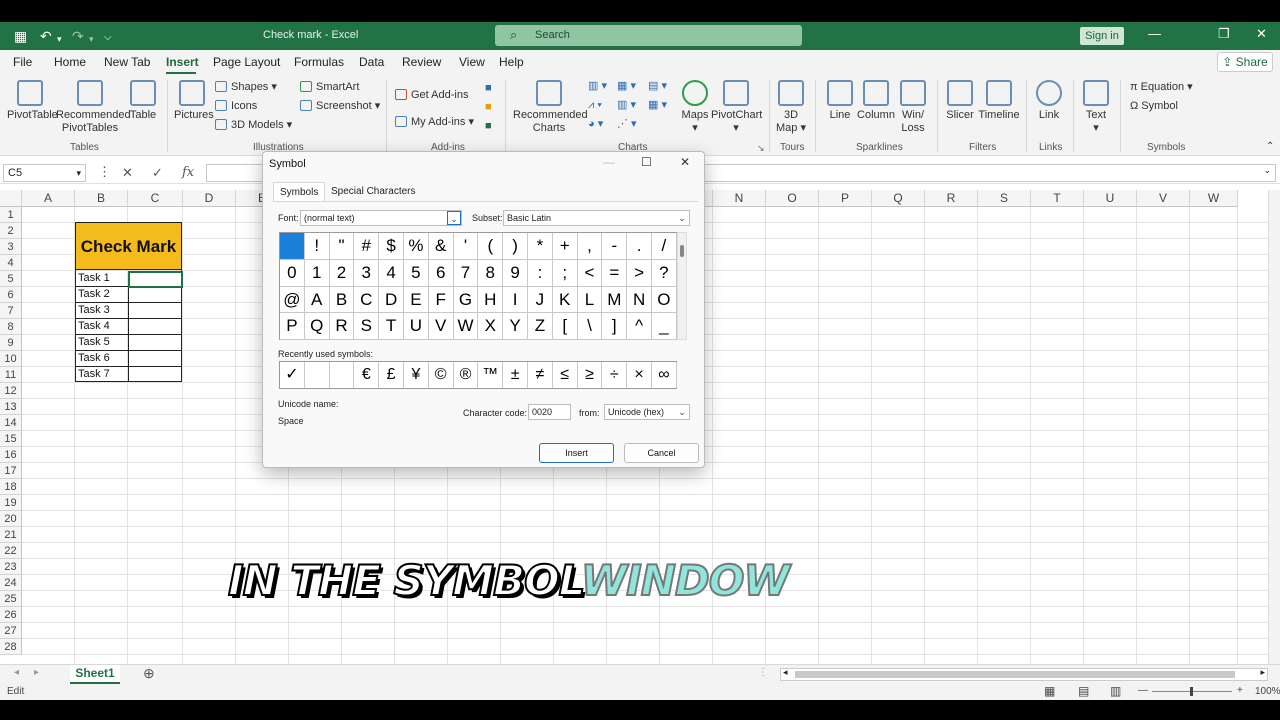  Describe the element at coordinates (565, 273) in the screenshot. I see `symbol-cell: ;` at that location.